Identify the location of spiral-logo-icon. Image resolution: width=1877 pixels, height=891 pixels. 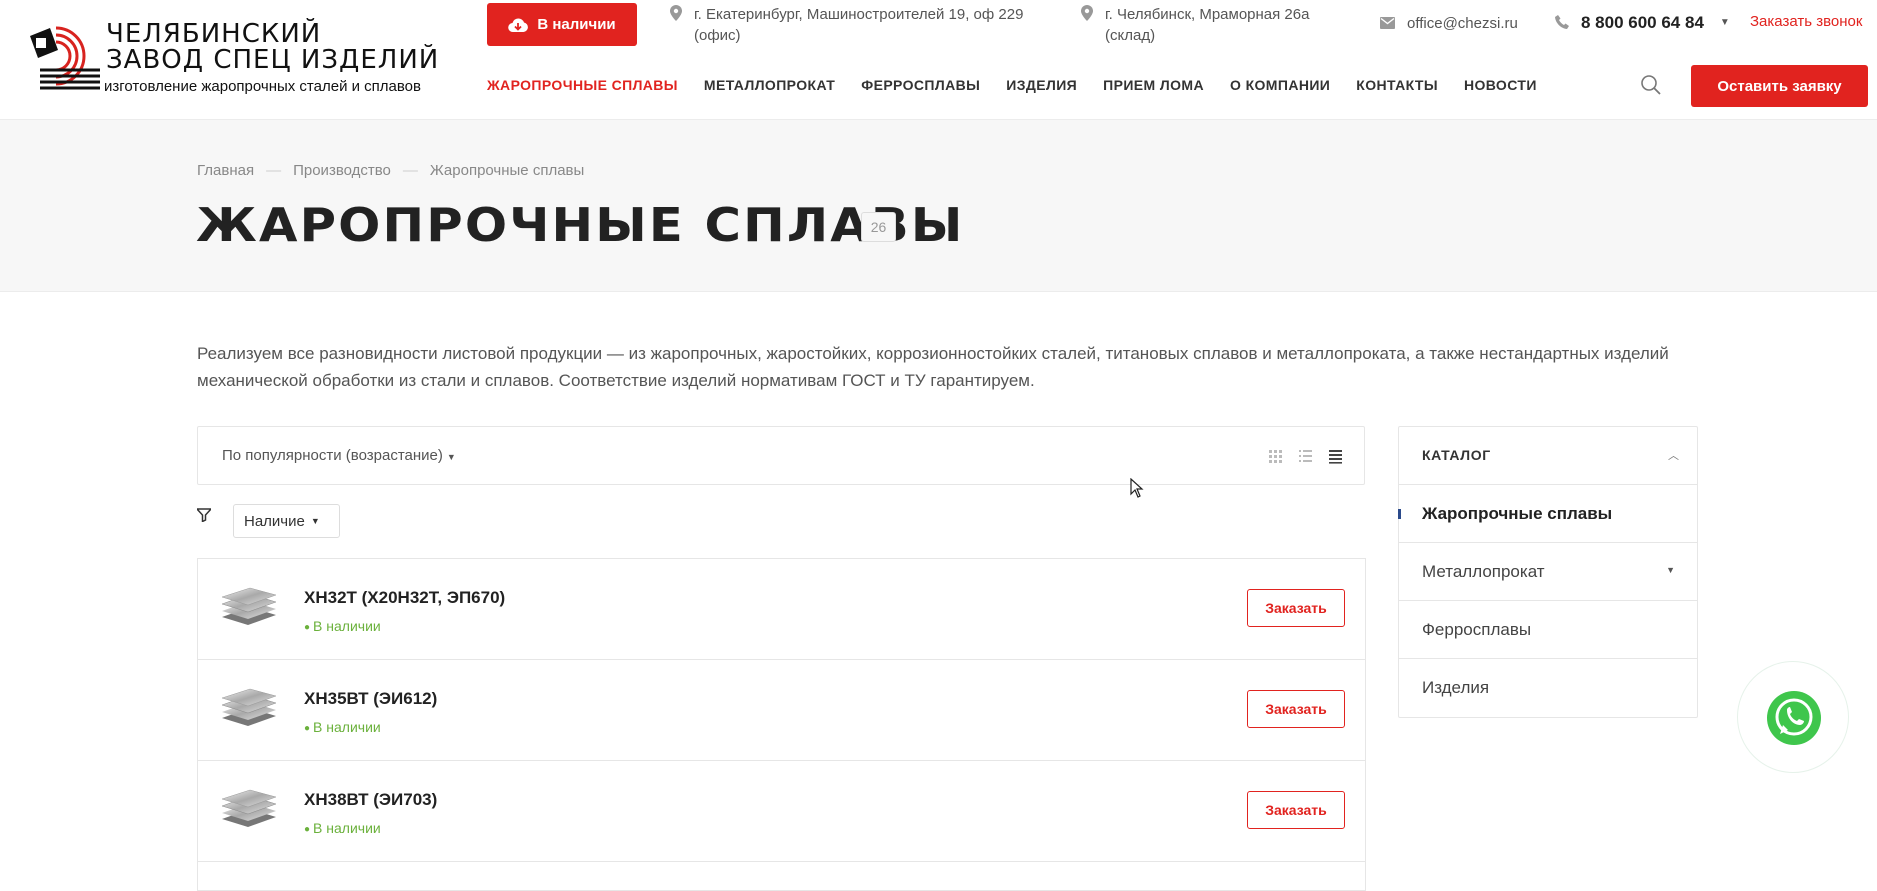
(65, 58).